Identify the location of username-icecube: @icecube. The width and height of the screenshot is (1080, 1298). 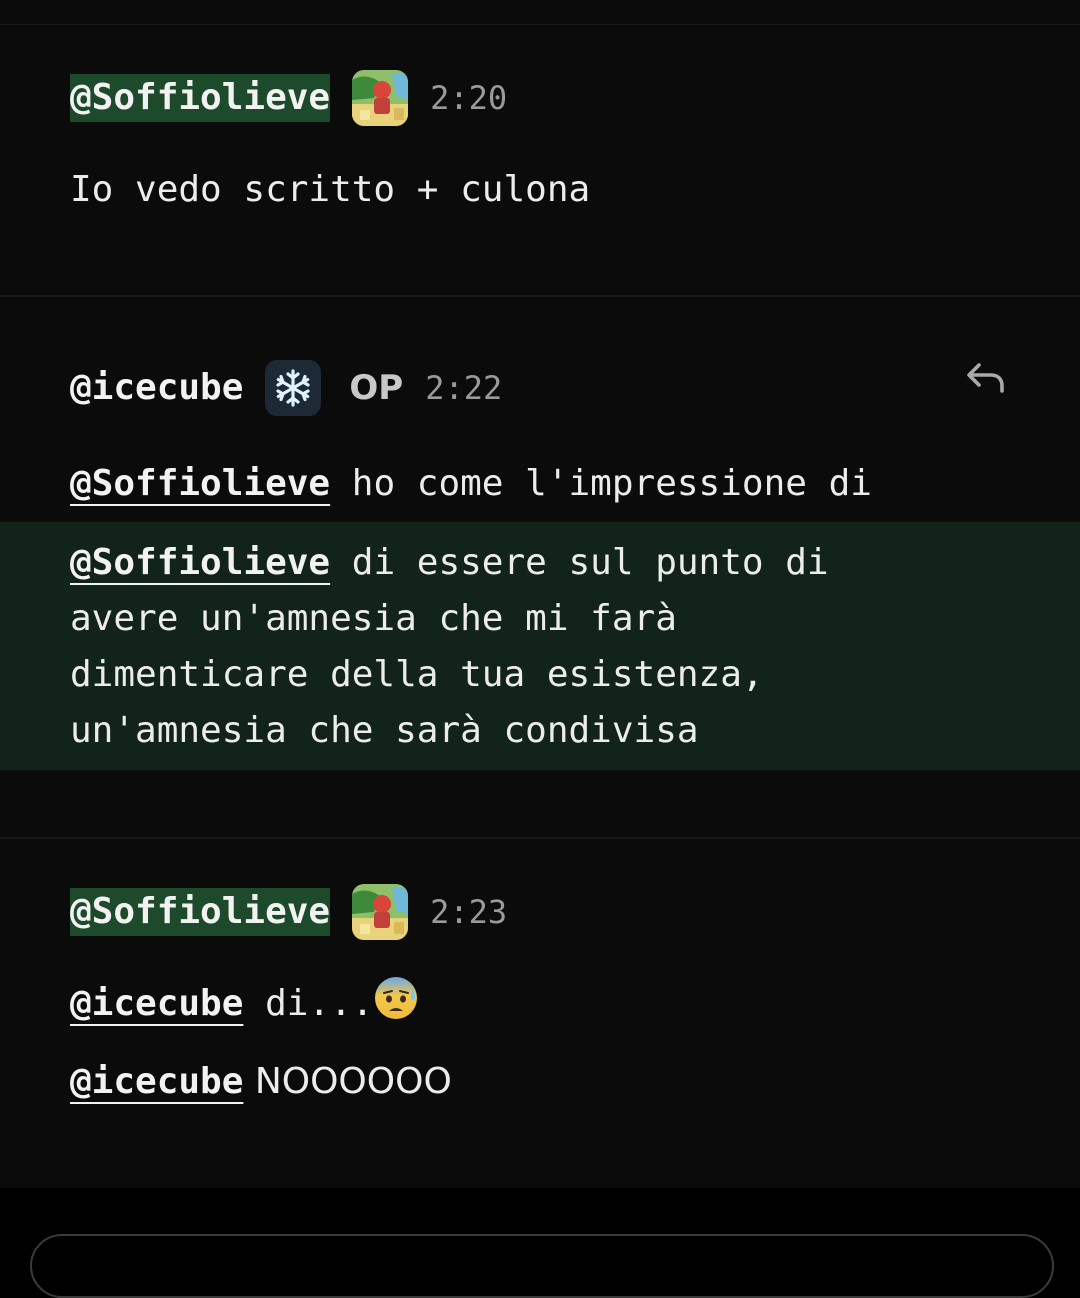
(156, 388).